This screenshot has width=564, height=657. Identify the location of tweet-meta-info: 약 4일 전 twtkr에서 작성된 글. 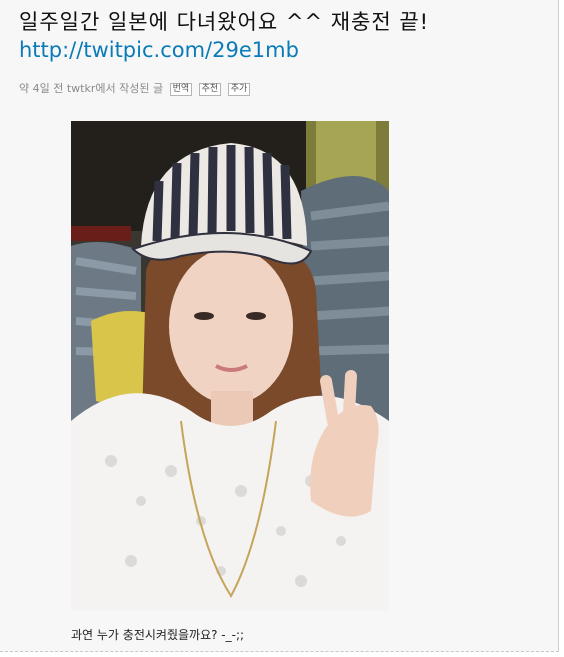
(91, 88).